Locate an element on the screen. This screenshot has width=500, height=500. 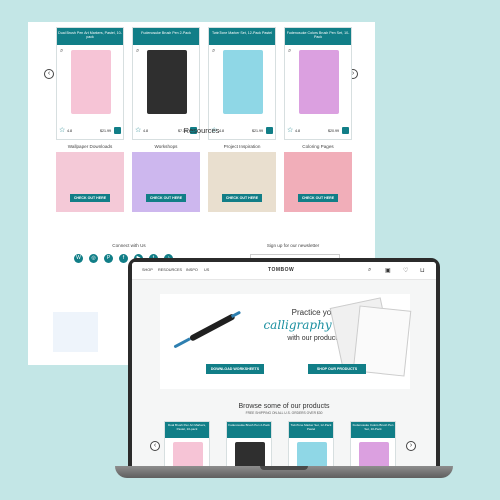
connect-label: Connect with Us is located at coordinates (129, 245).